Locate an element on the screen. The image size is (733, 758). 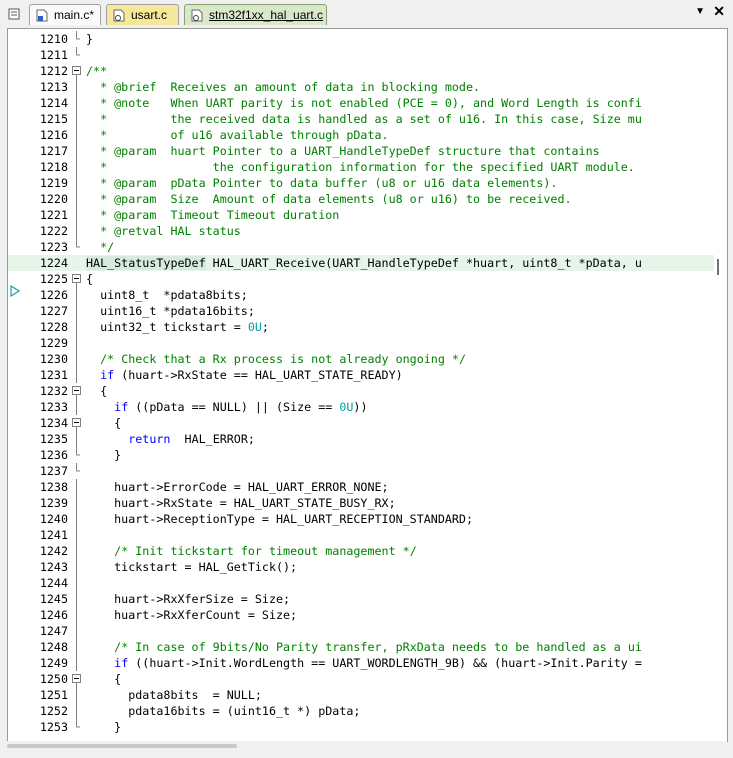
code-token: huart->RxXferSize = Size; is located at coordinates (188, 599).